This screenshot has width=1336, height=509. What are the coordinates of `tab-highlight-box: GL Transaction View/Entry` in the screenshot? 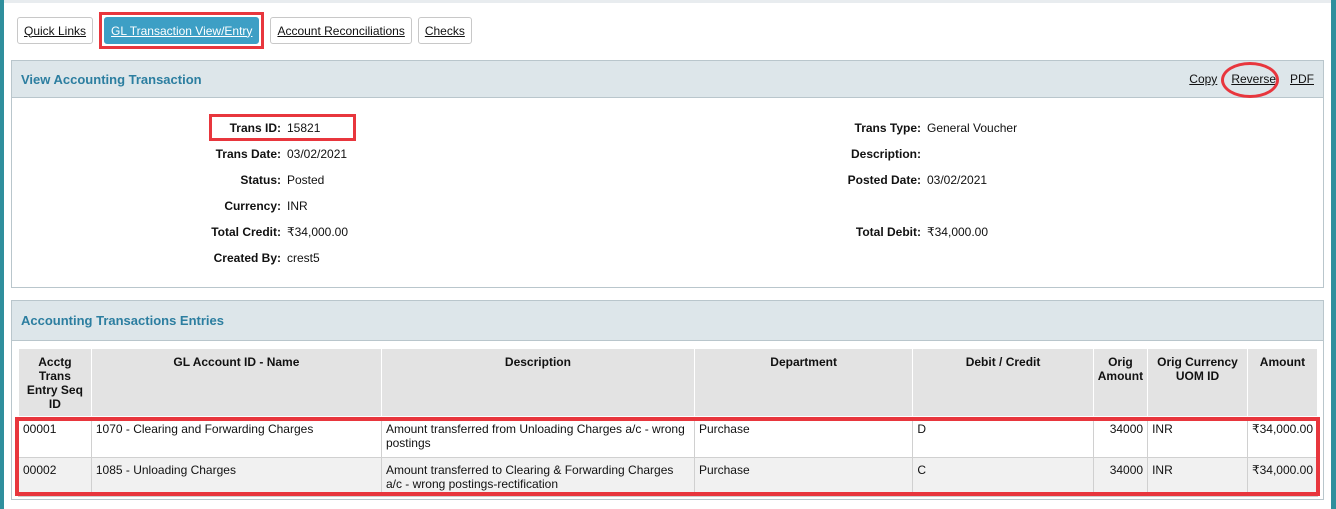 It's located at (182, 30).